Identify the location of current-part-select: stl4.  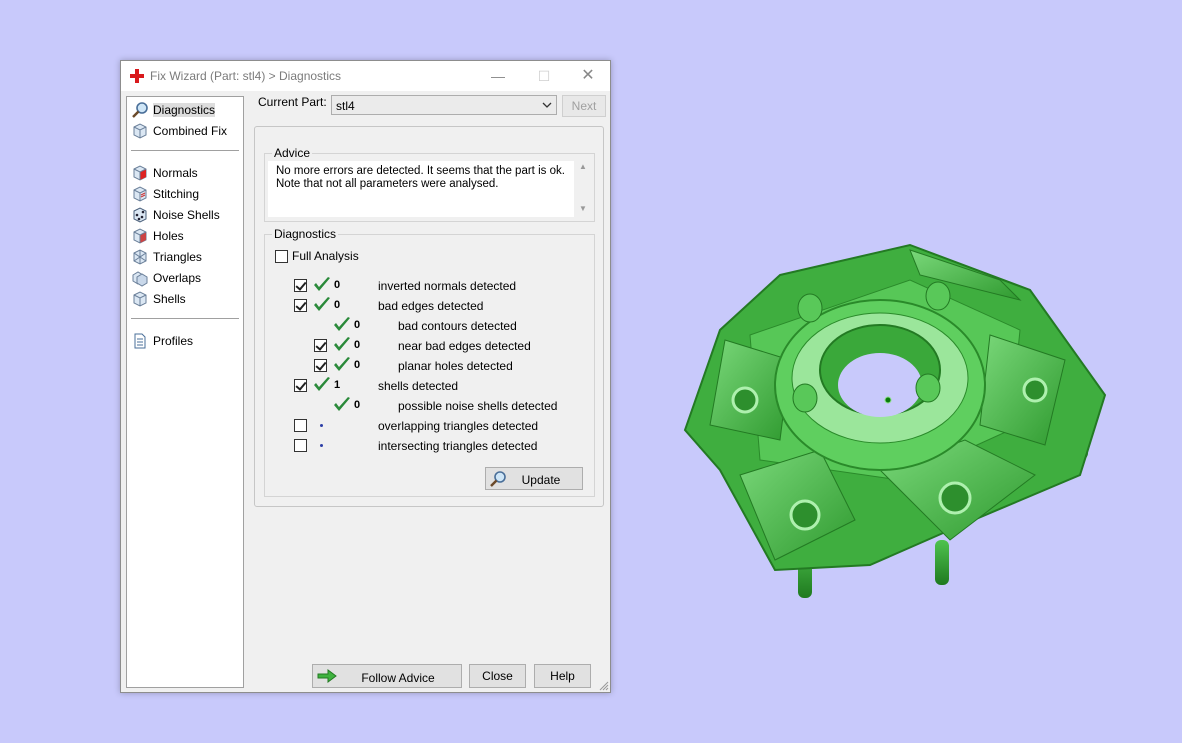
(444, 105).